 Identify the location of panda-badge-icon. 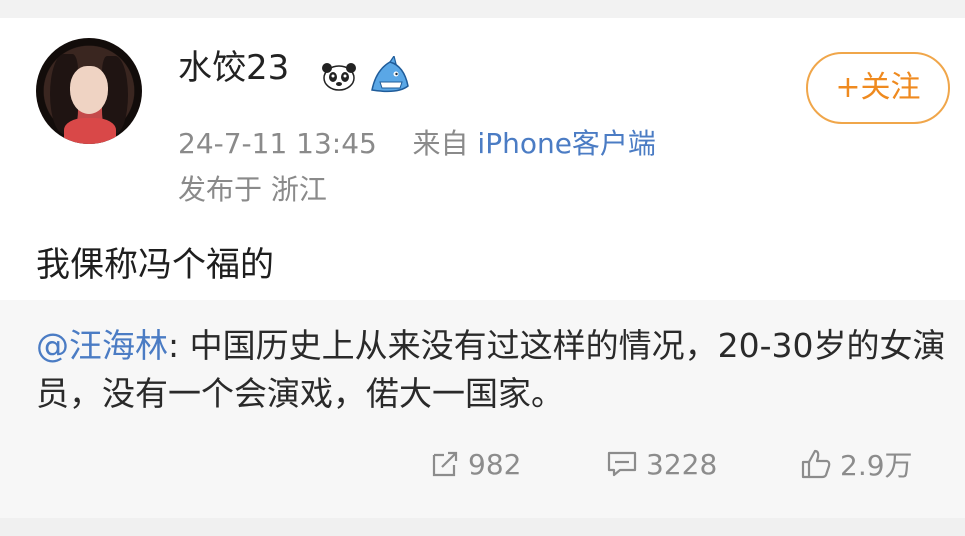
(339, 77).